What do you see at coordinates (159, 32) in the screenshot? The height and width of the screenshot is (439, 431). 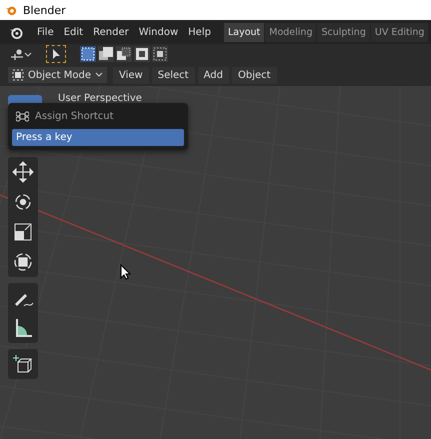 I see `menu-item: Window` at bounding box center [159, 32].